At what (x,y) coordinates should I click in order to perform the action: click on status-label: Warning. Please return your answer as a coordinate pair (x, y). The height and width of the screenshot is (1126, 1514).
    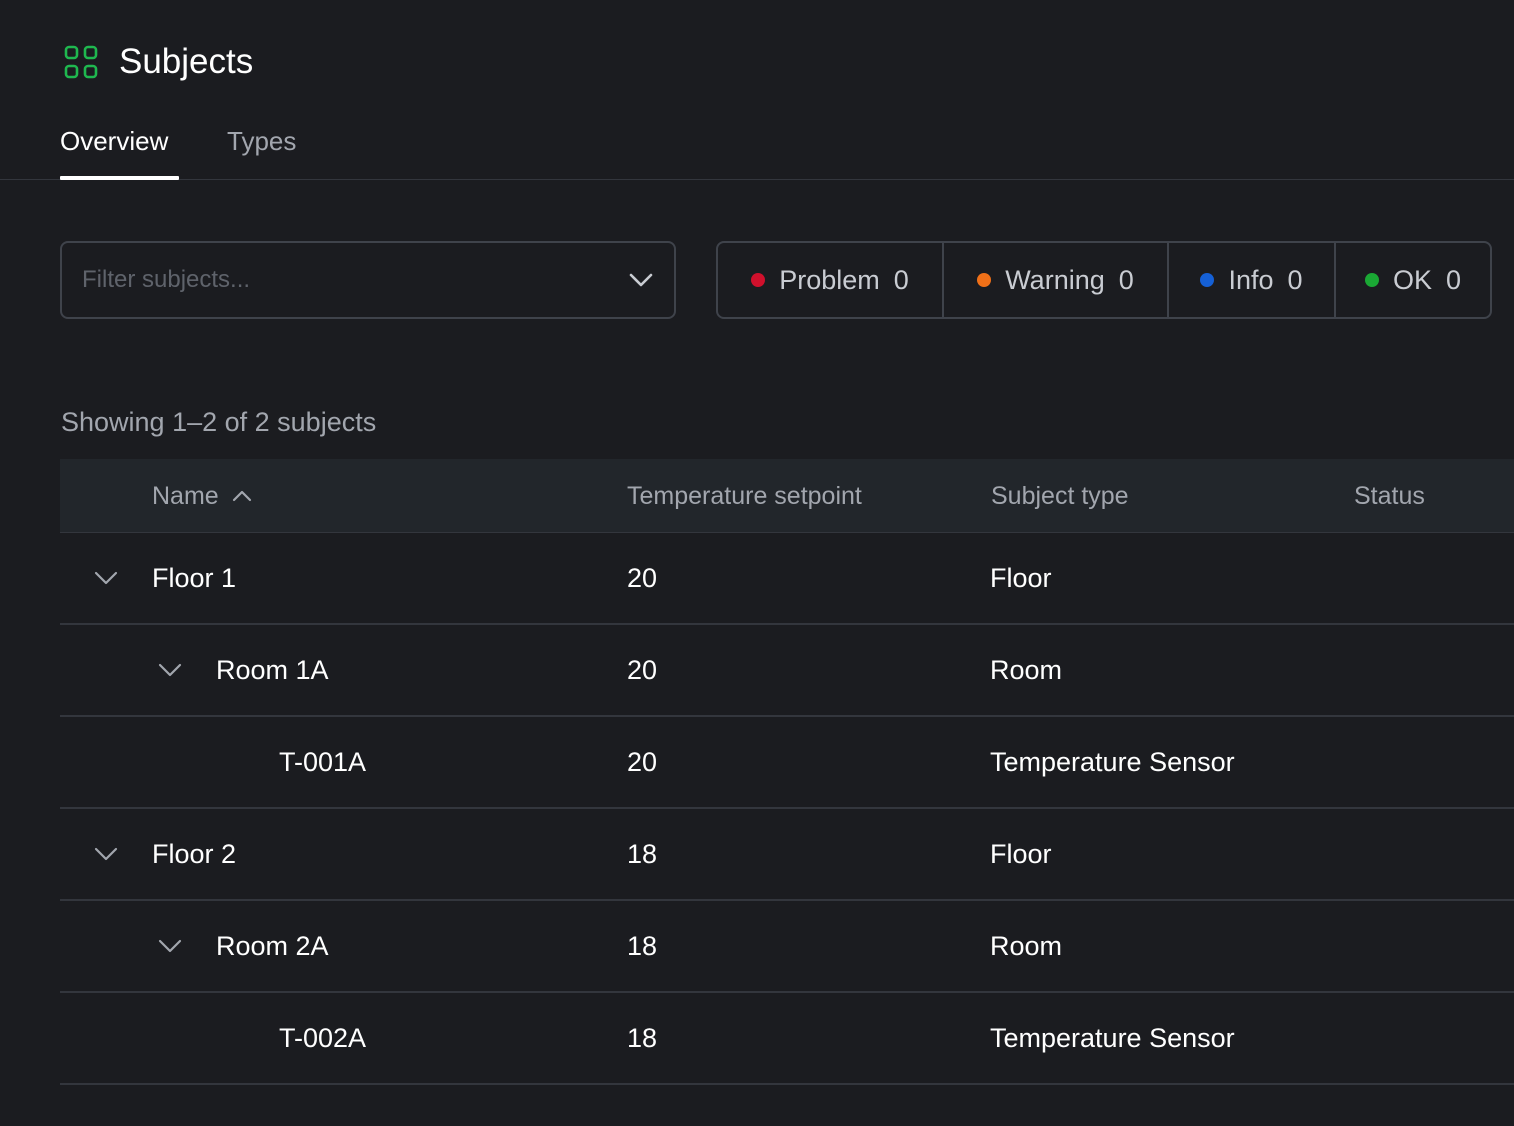
    Looking at the image, I should click on (1055, 279).